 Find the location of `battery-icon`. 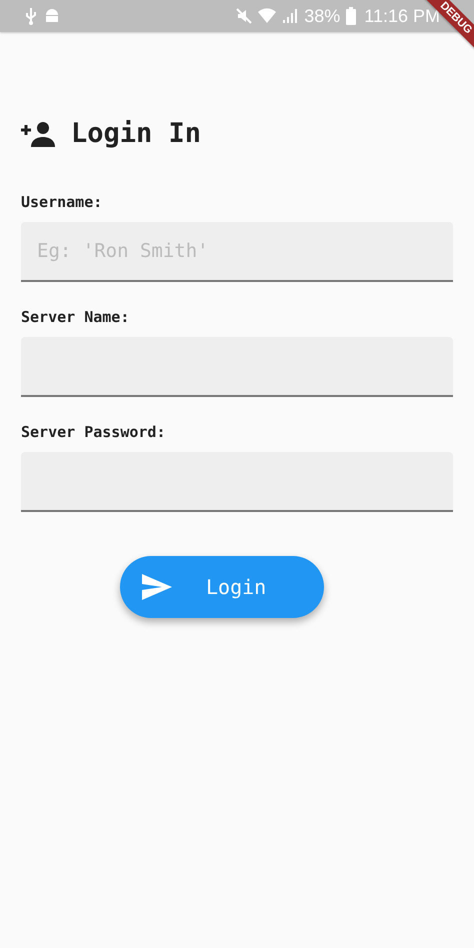

battery-icon is located at coordinates (351, 16).